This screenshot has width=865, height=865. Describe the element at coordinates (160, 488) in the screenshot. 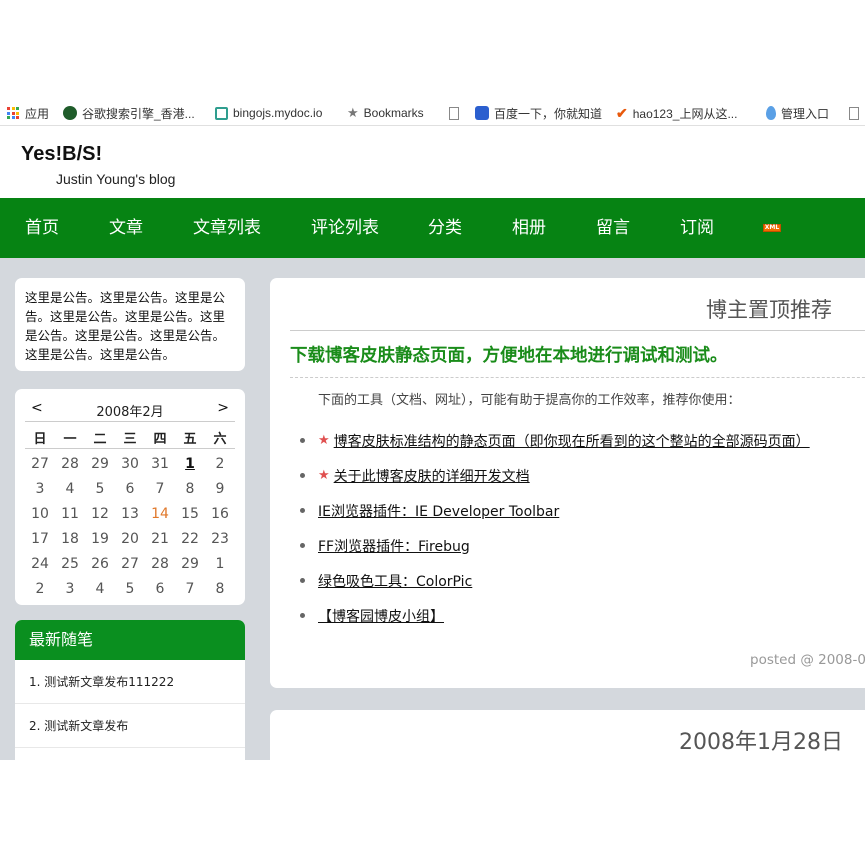

I see `calendar-day: 7` at that location.